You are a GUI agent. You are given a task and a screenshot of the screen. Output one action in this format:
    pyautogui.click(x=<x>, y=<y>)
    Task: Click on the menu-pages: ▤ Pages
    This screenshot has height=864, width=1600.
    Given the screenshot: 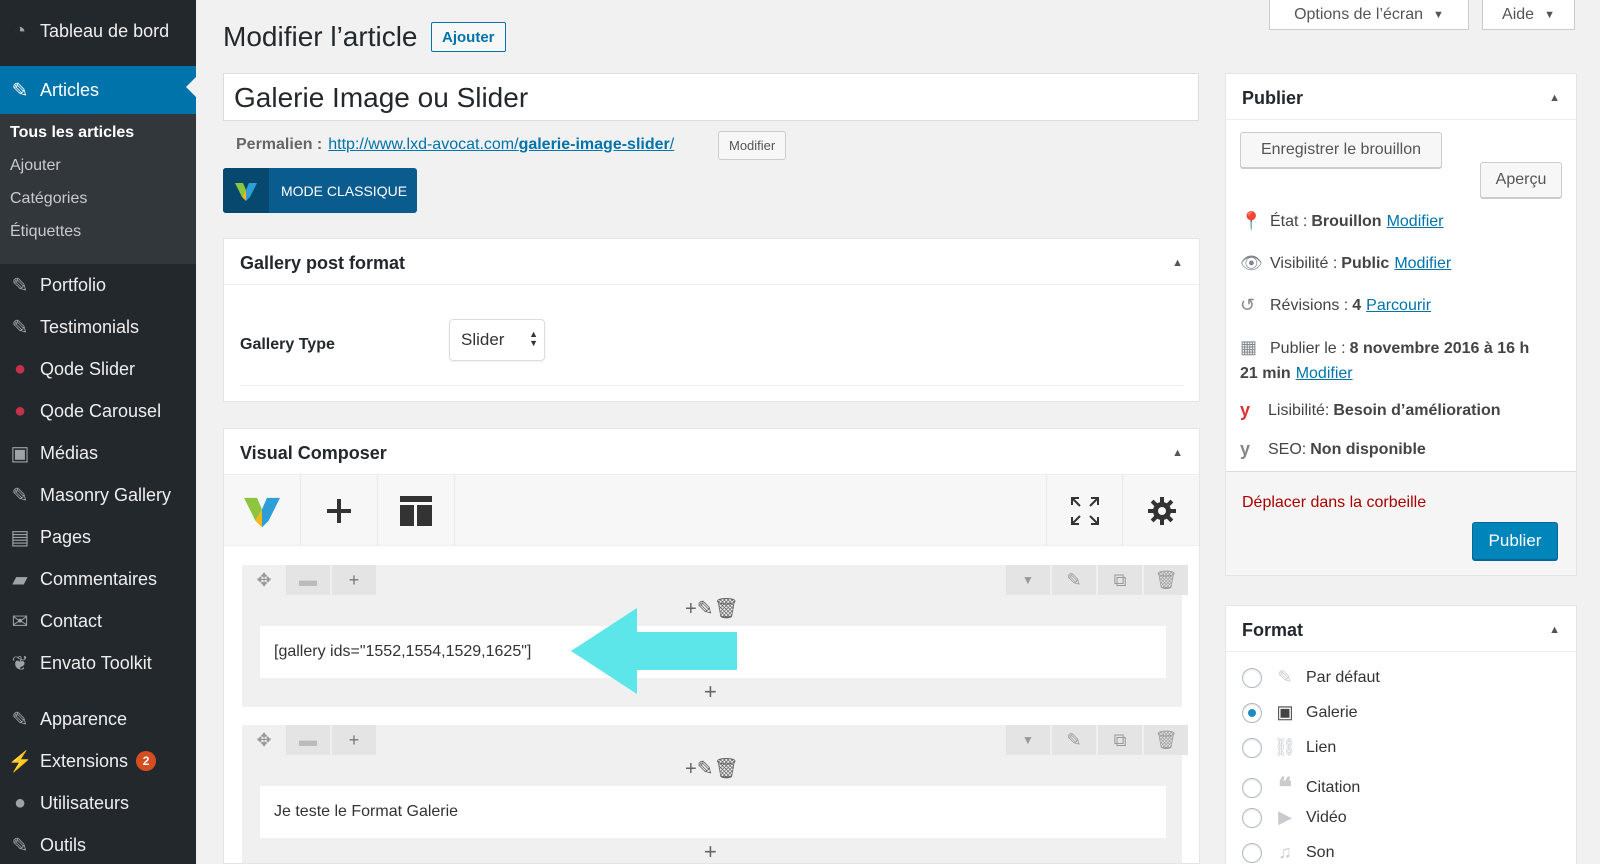 What is the action you would take?
    pyautogui.click(x=98, y=537)
    